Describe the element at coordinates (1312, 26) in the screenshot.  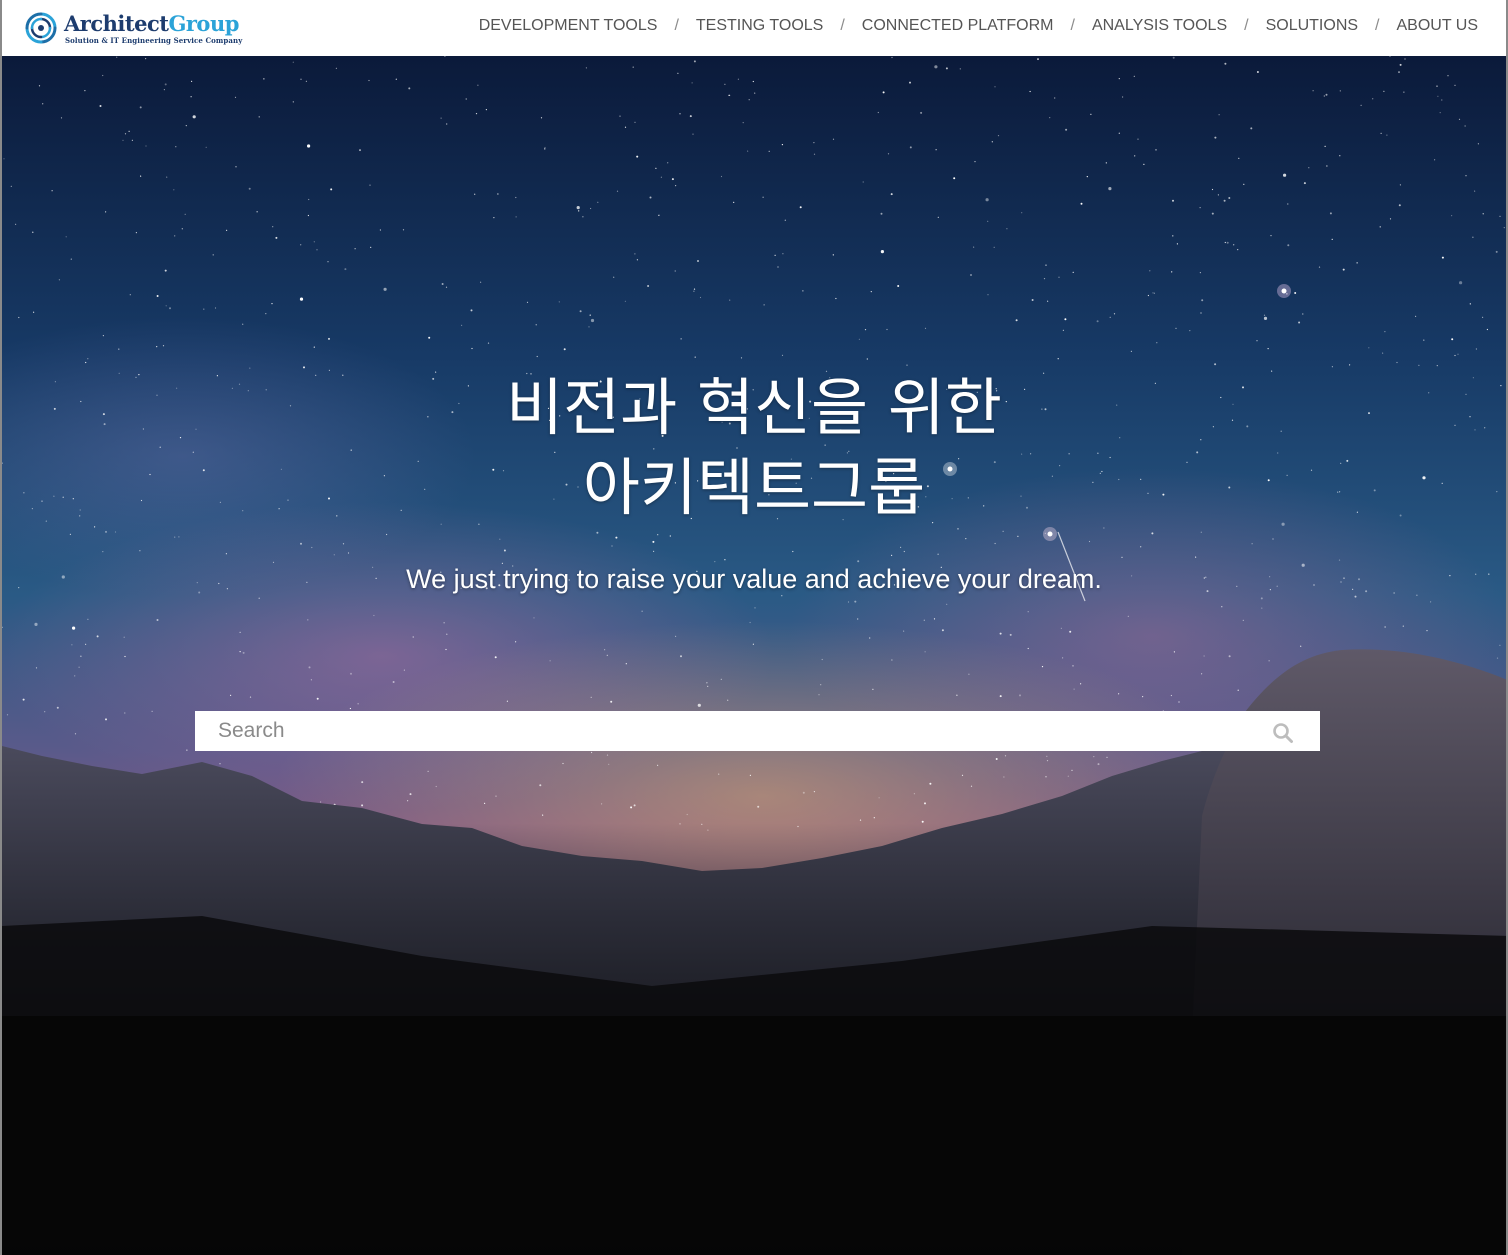
I see `nav-item-solutions: SOLUTIONS` at that location.